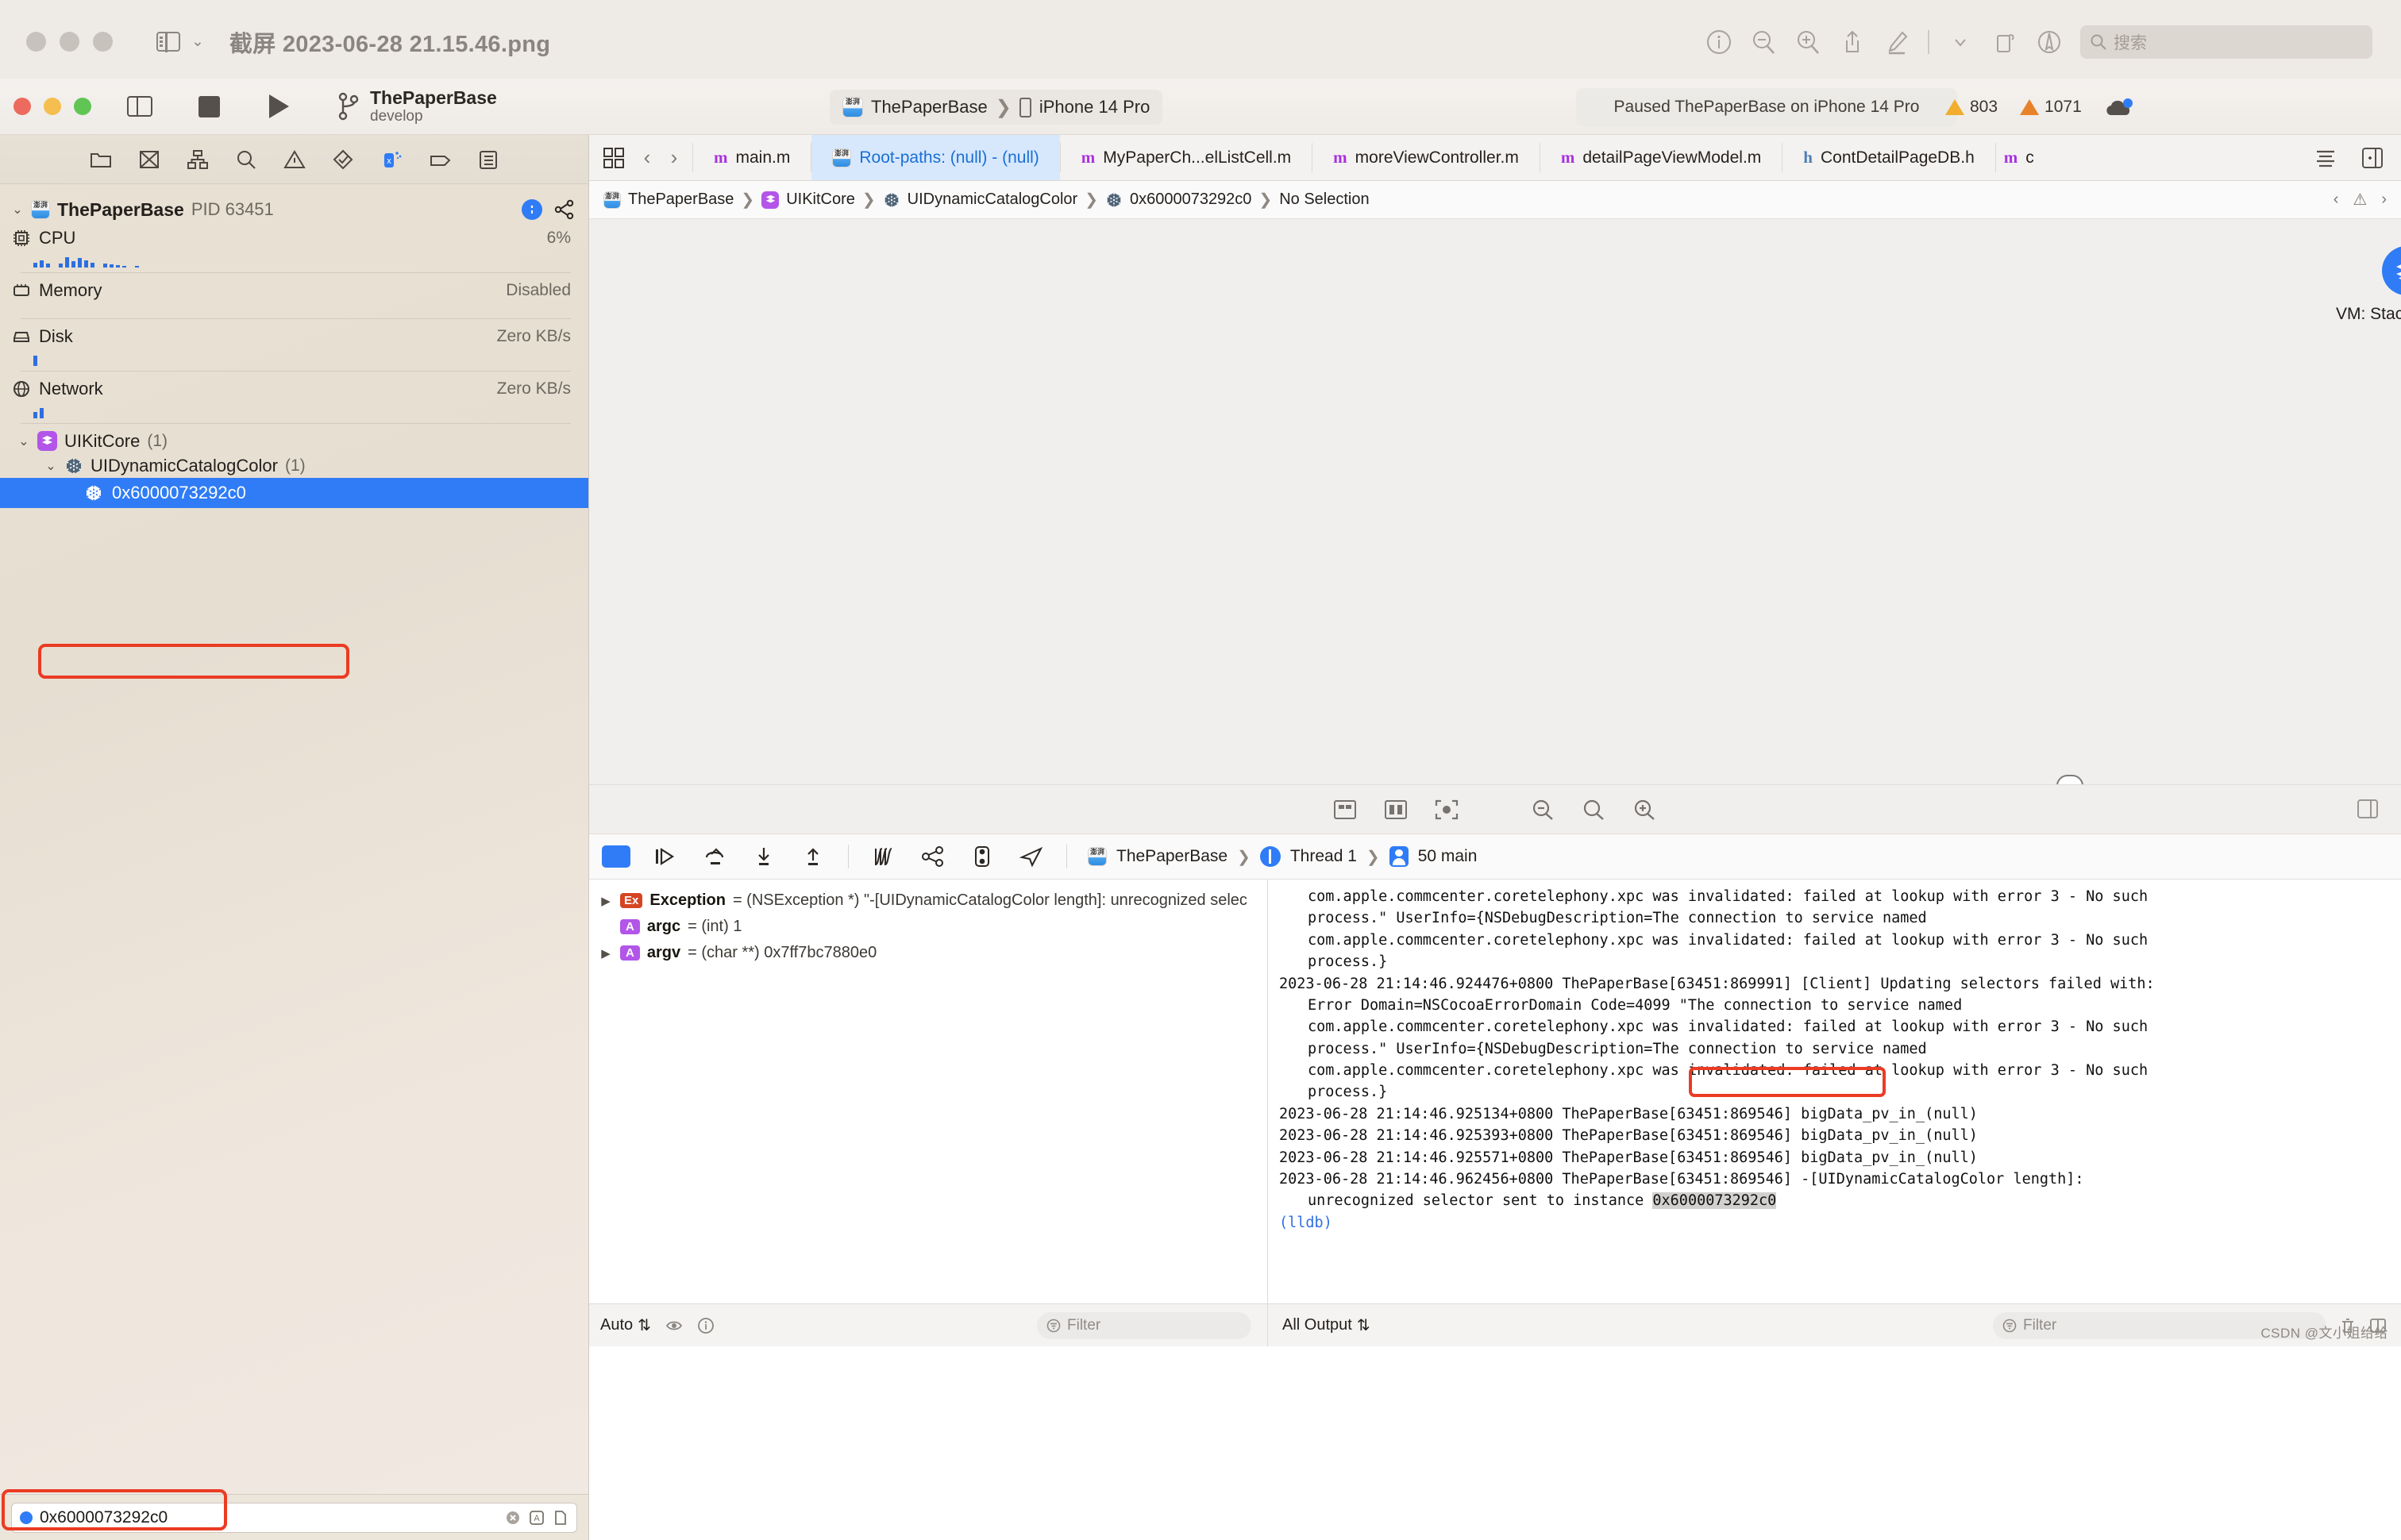 Image resolution: width=2401 pixels, height=1540 pixels. What do you see at coordinates (2326, 158) in the screenshot?
I see `editor-options-icon` at bounding box center [2326, 158].